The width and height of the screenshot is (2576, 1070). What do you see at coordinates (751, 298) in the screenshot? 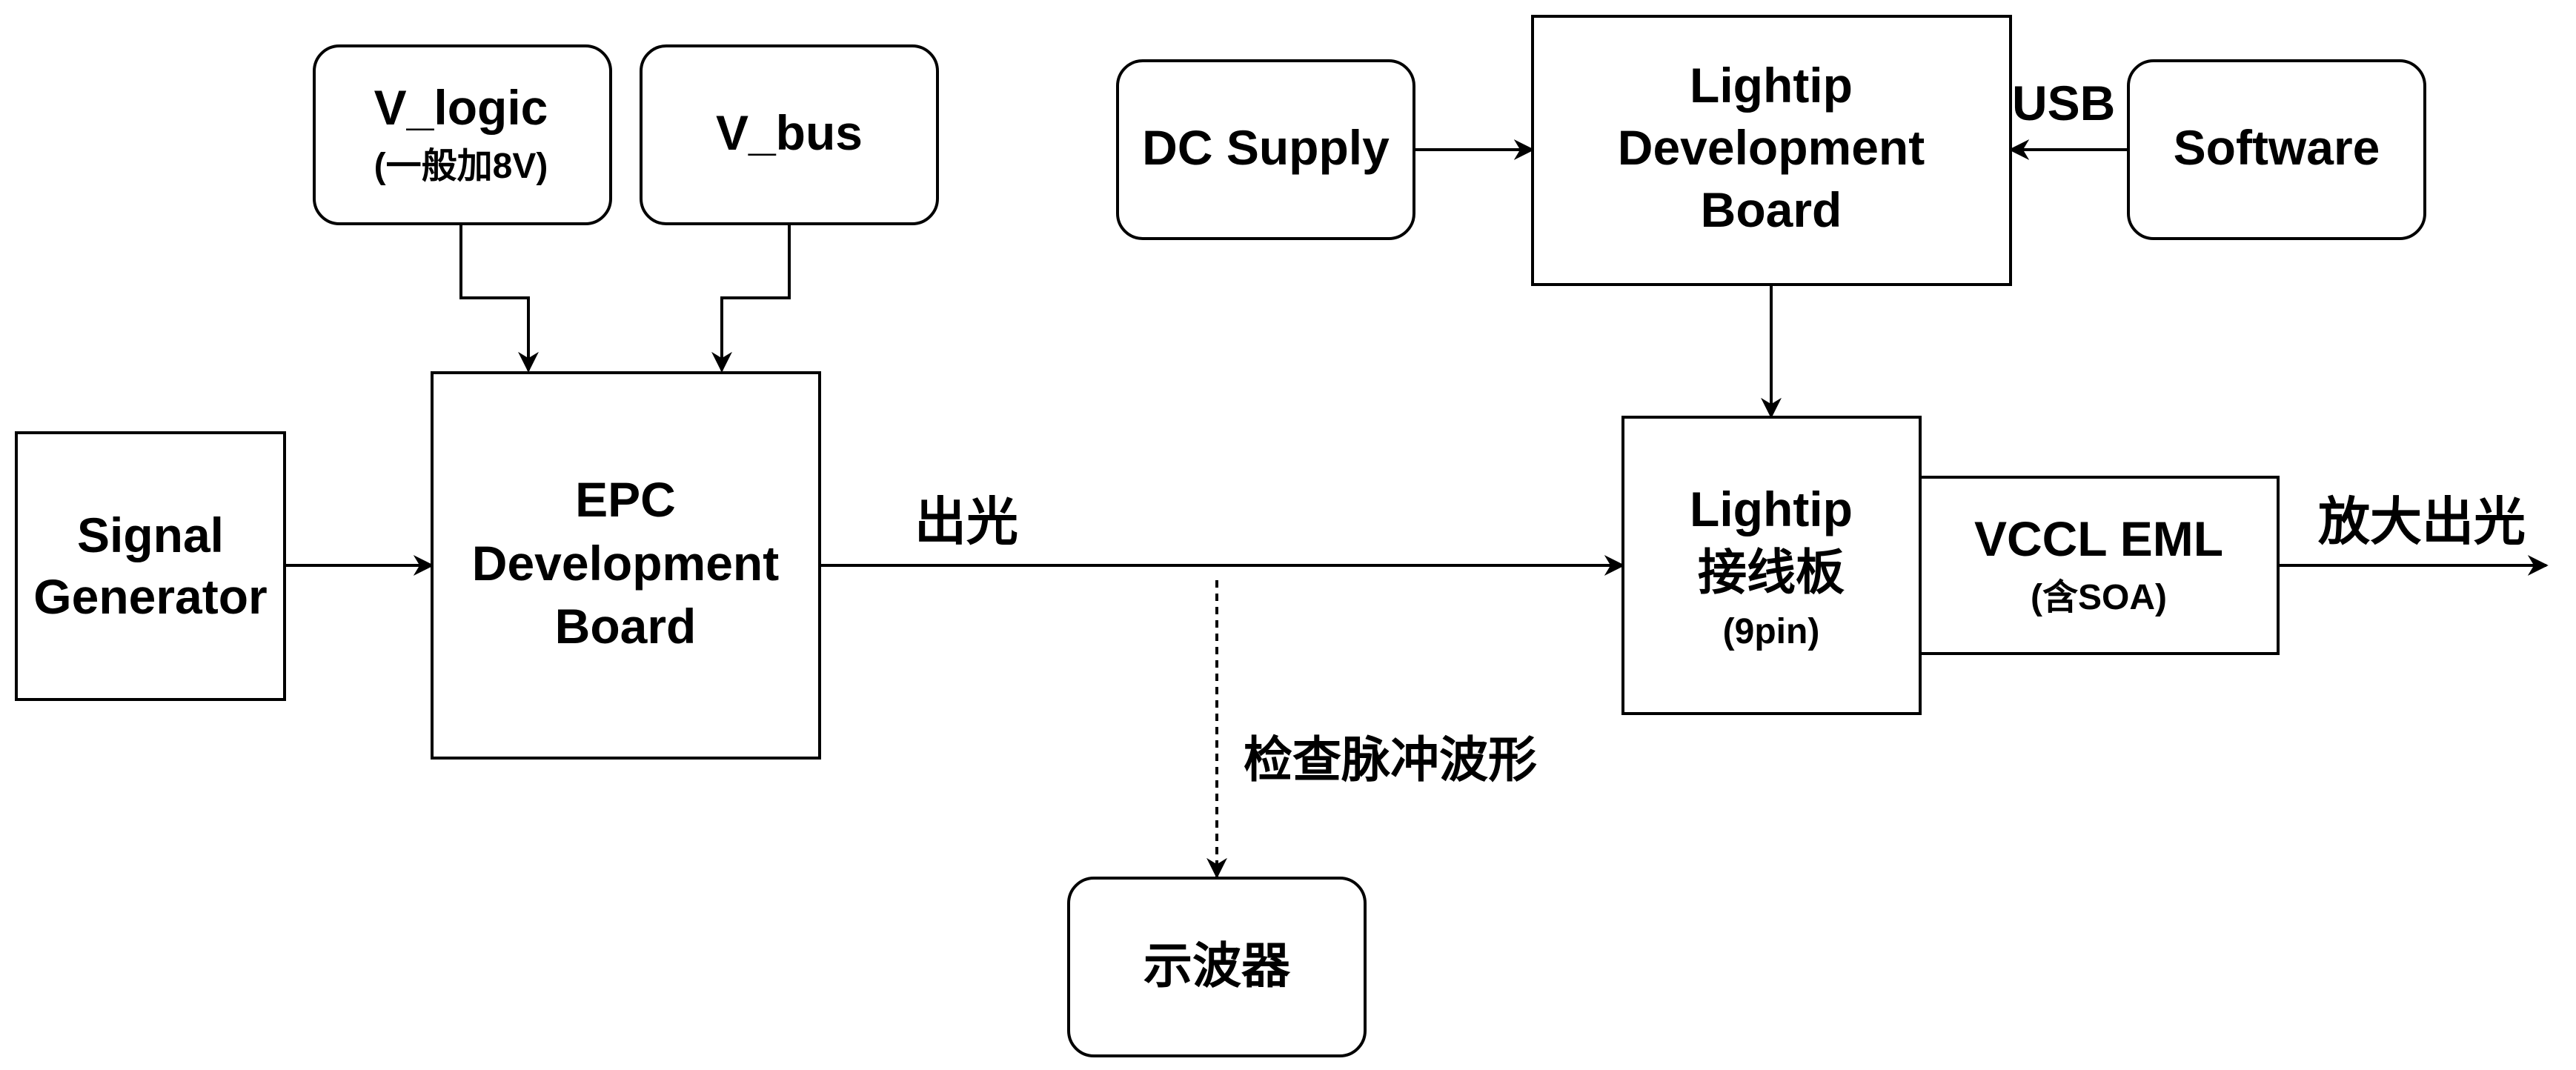
I see `edge-vbus-to-epc` at bounding box center [751, 298].